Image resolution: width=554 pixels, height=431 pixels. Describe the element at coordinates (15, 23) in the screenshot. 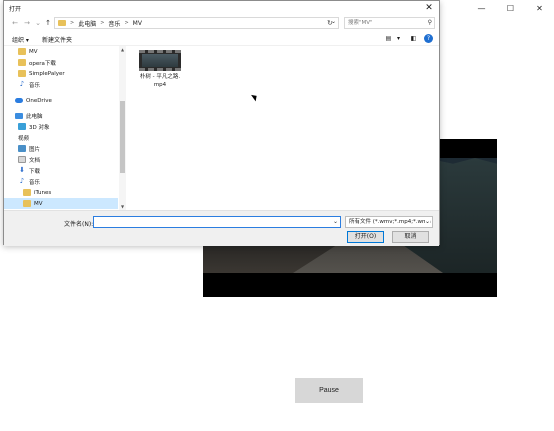

I see `back-arrow-icon: ←` at that location.